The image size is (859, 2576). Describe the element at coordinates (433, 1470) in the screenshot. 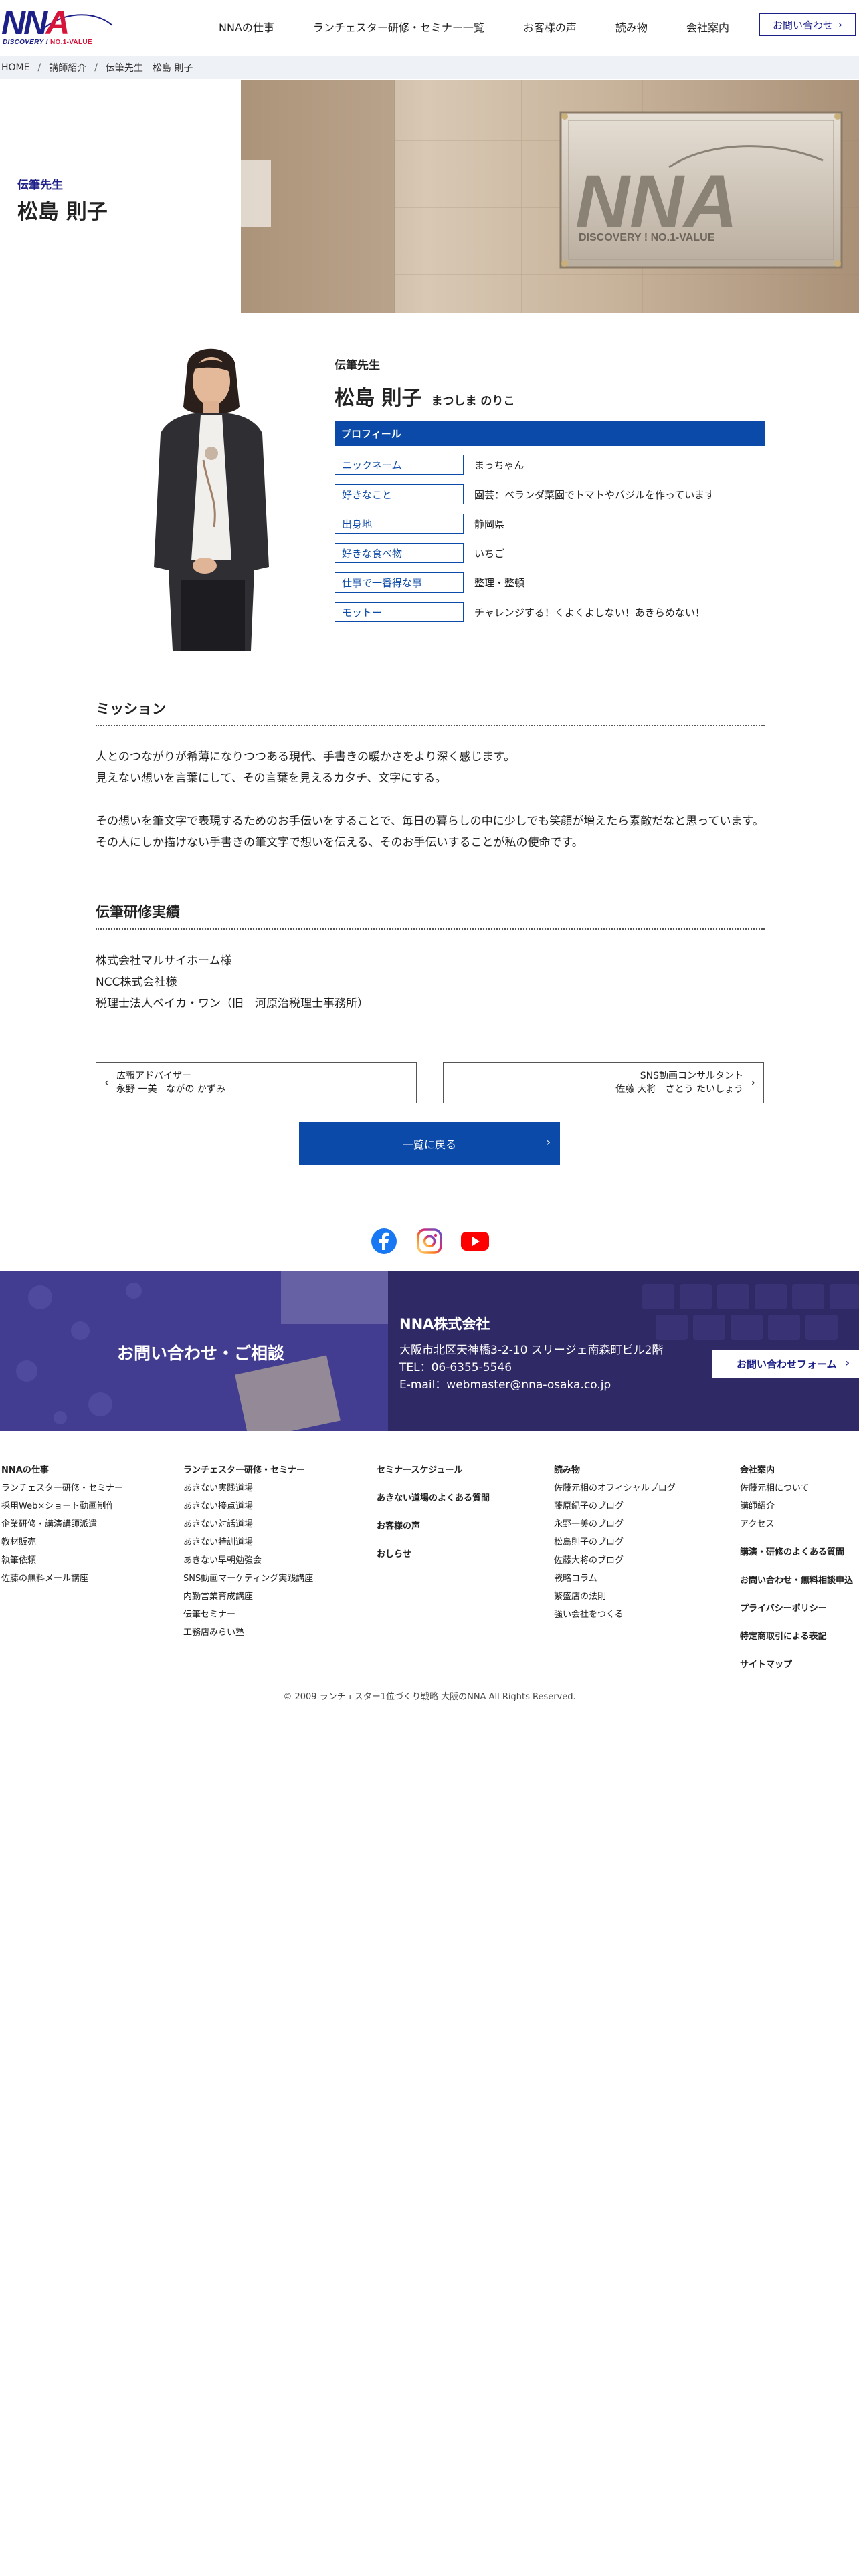

I see `footer-link: セミナースケジュール` at that location.